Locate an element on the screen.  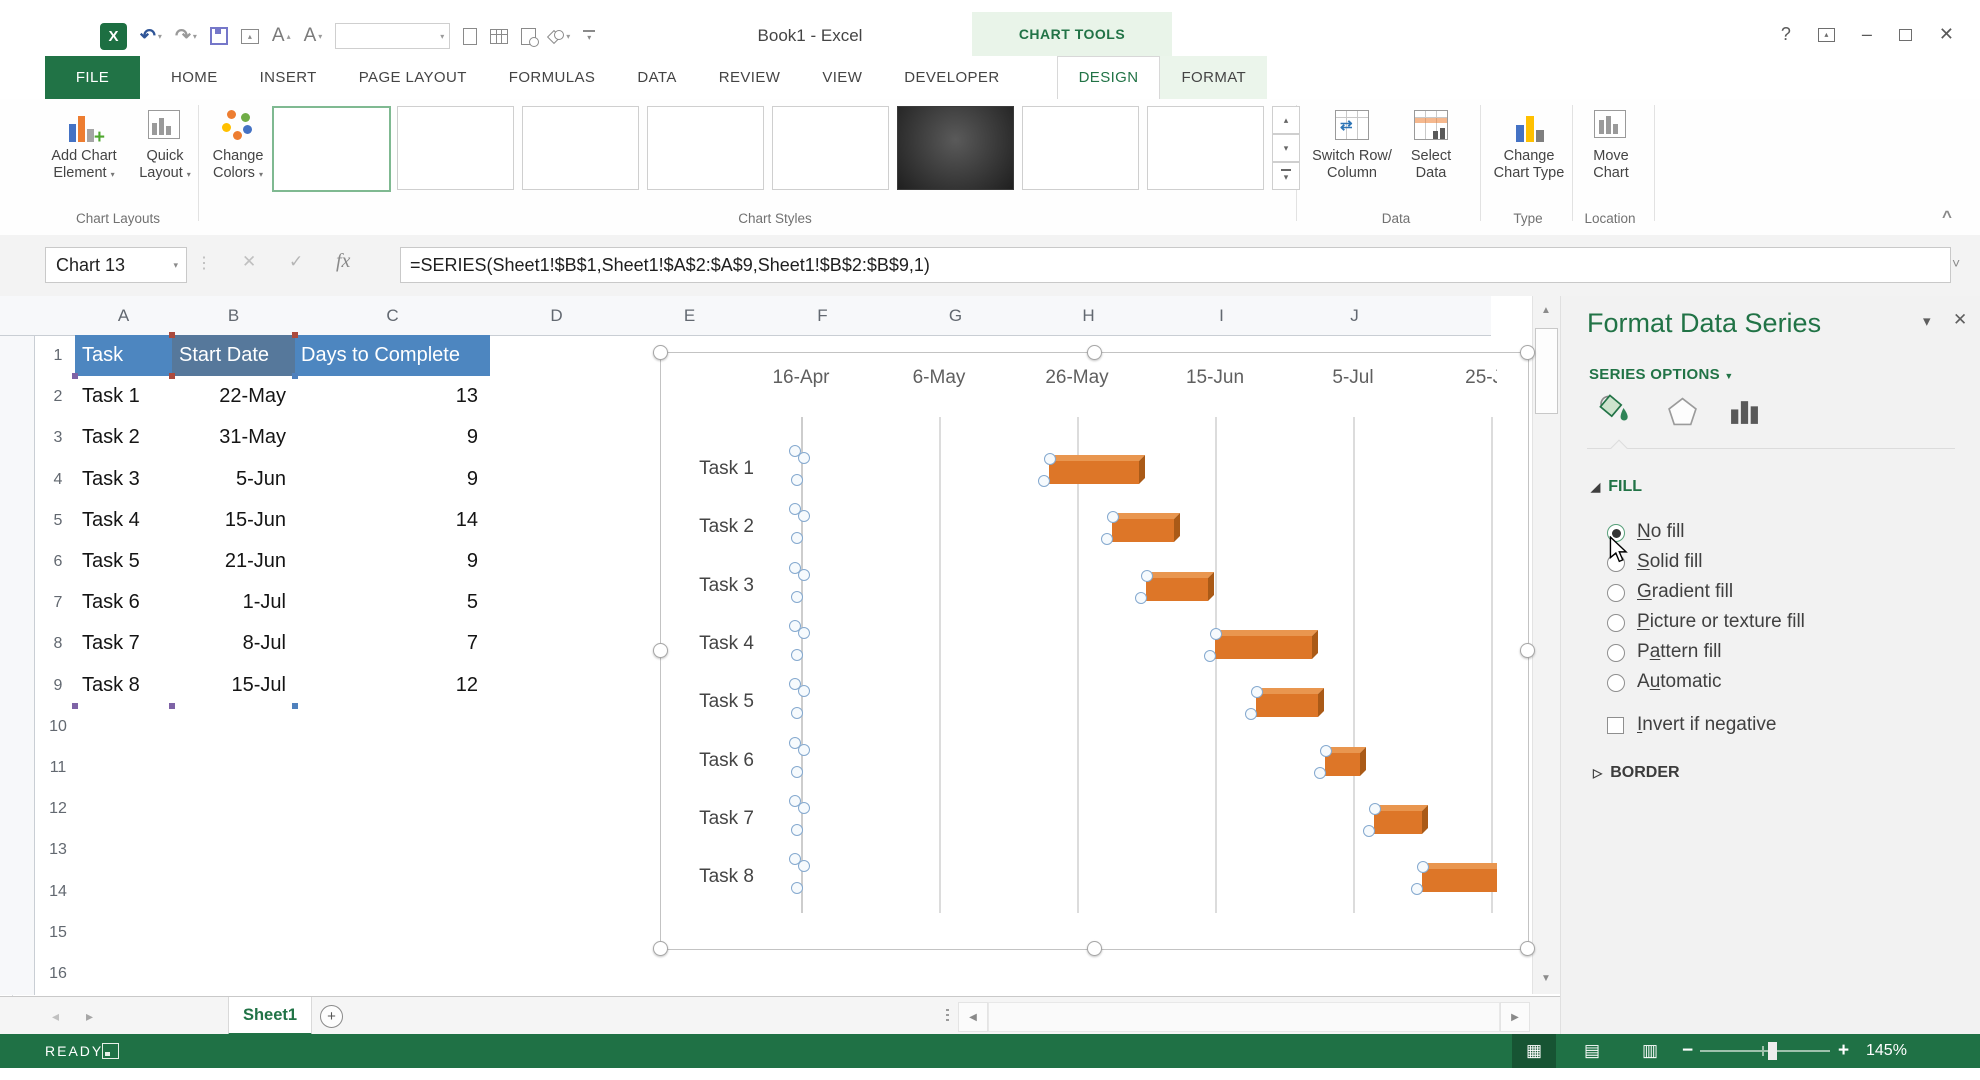
pane-collapse-icon: ▾ is located at coordinates (1927, 321).